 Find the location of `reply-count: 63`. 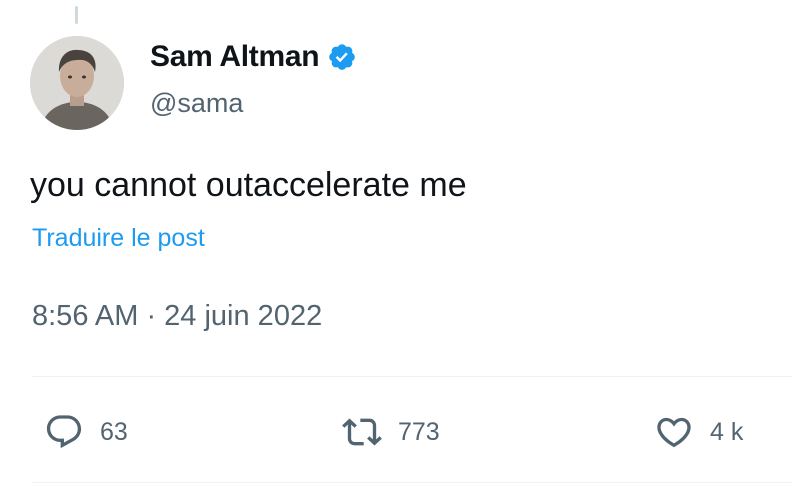

reply-count: 63 is located at coordinates (114, 431).